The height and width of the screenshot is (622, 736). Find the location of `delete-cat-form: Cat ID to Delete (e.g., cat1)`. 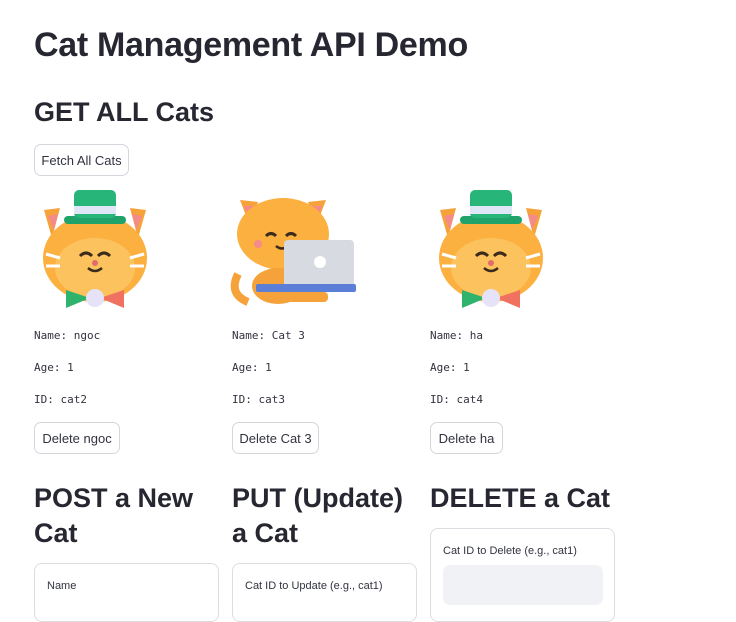

delete-cat-form: Cat ID to Delete (e.g., cat1) is located at coordinates (522, 575).